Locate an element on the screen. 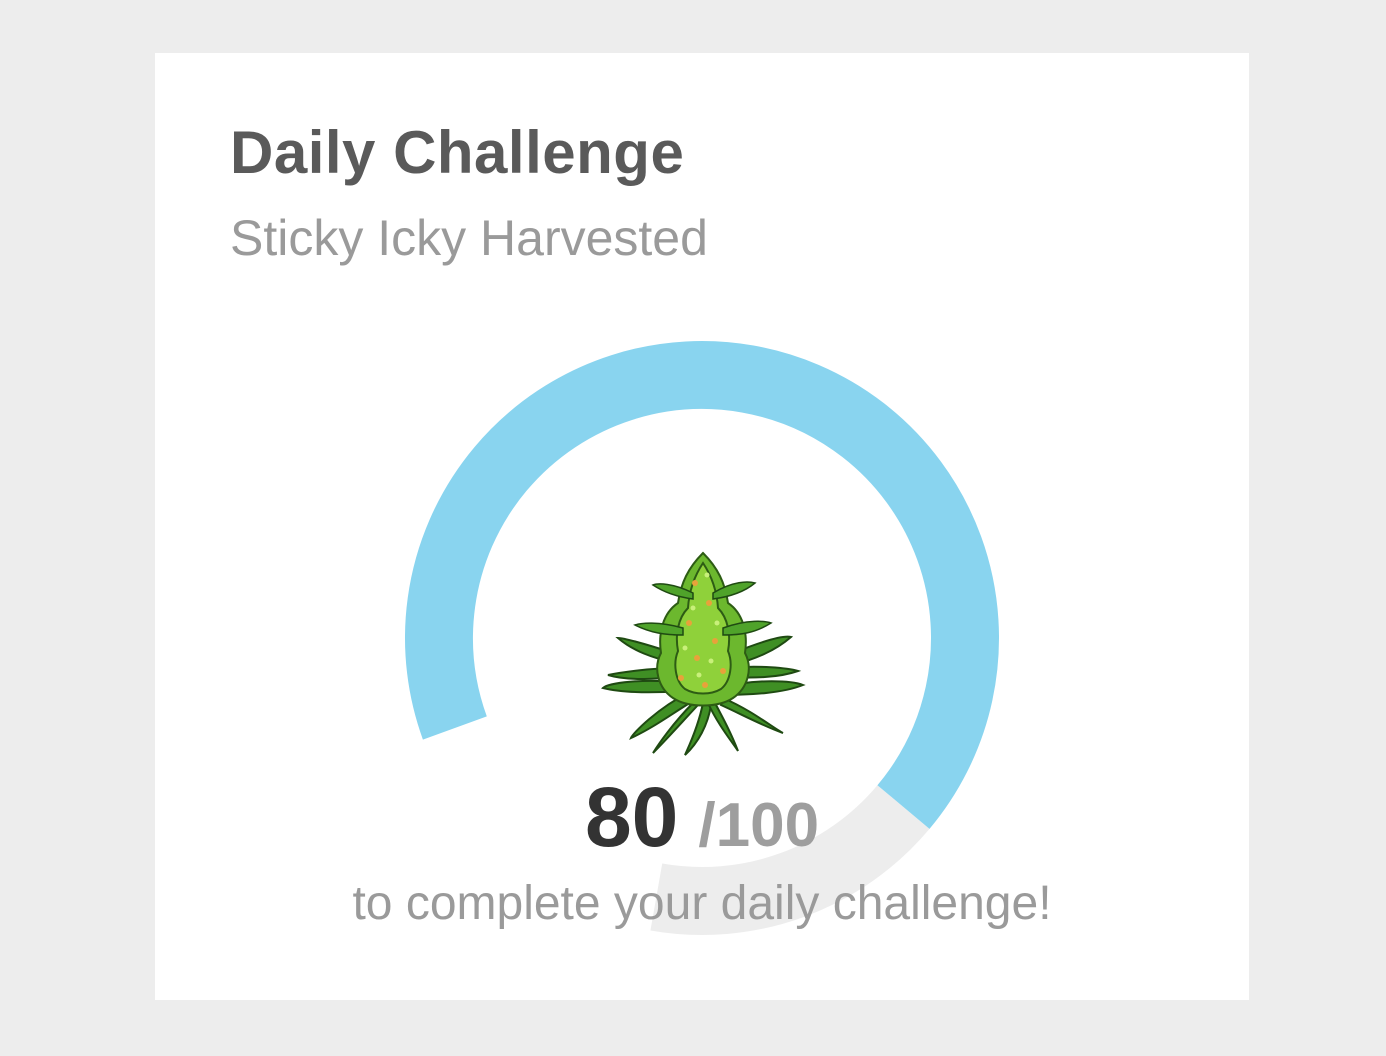  score-readout: 80/100 is located at coordinates (702, 817).